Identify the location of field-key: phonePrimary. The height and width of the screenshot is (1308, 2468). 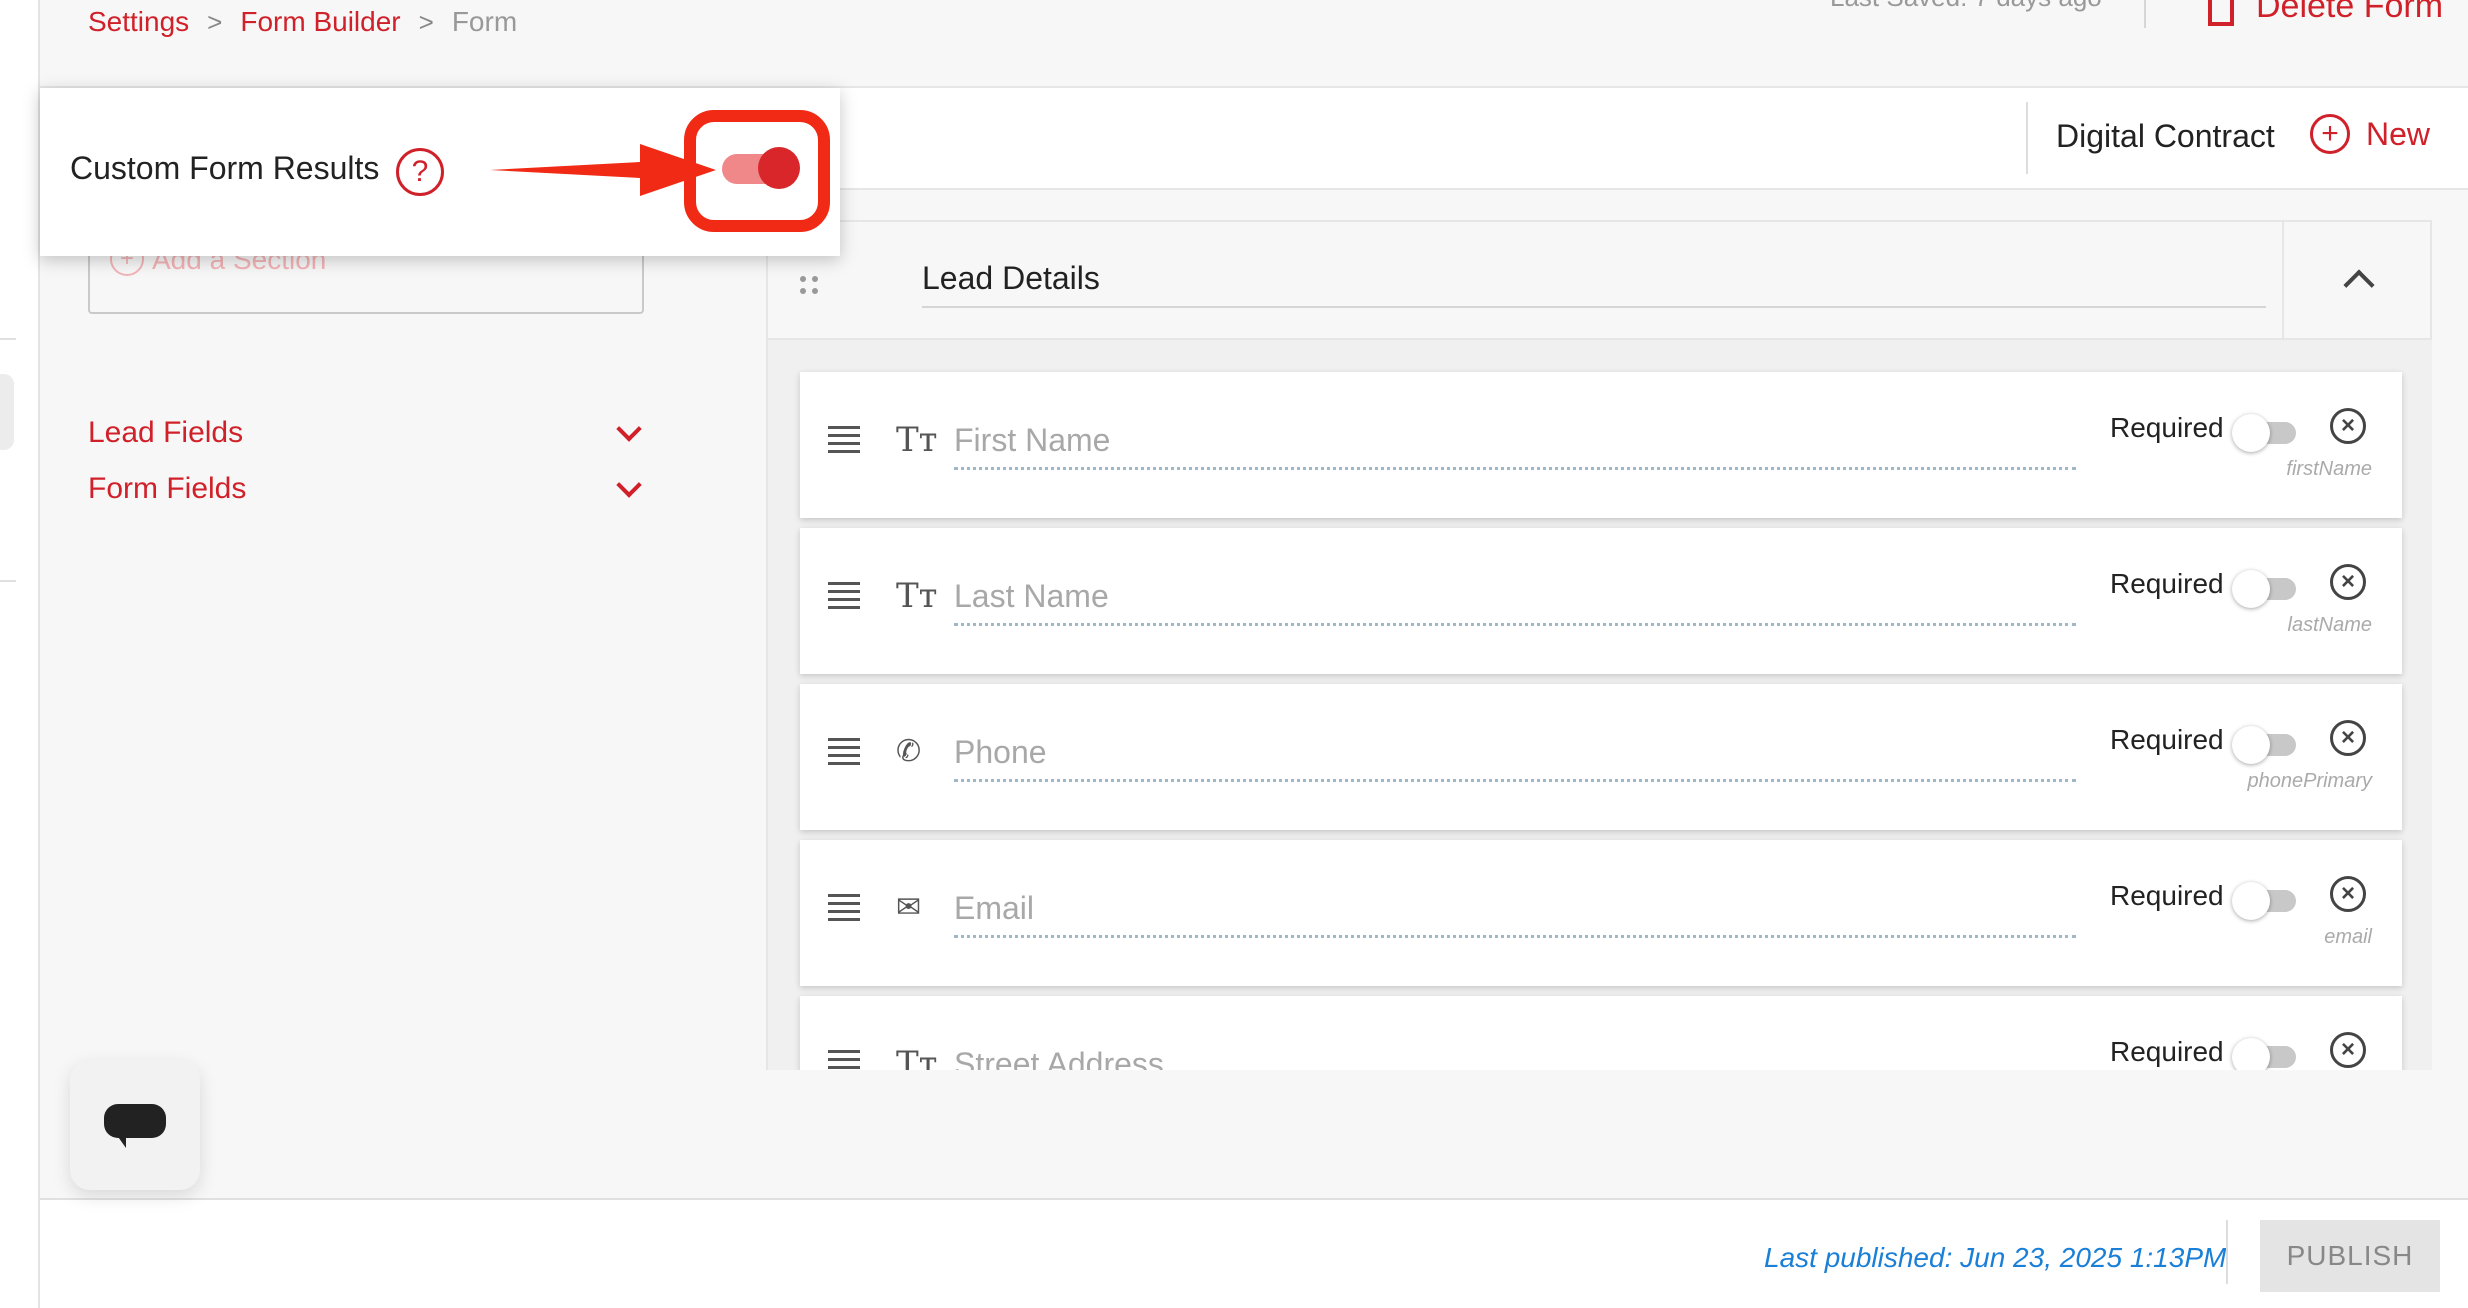
(2309, 781).